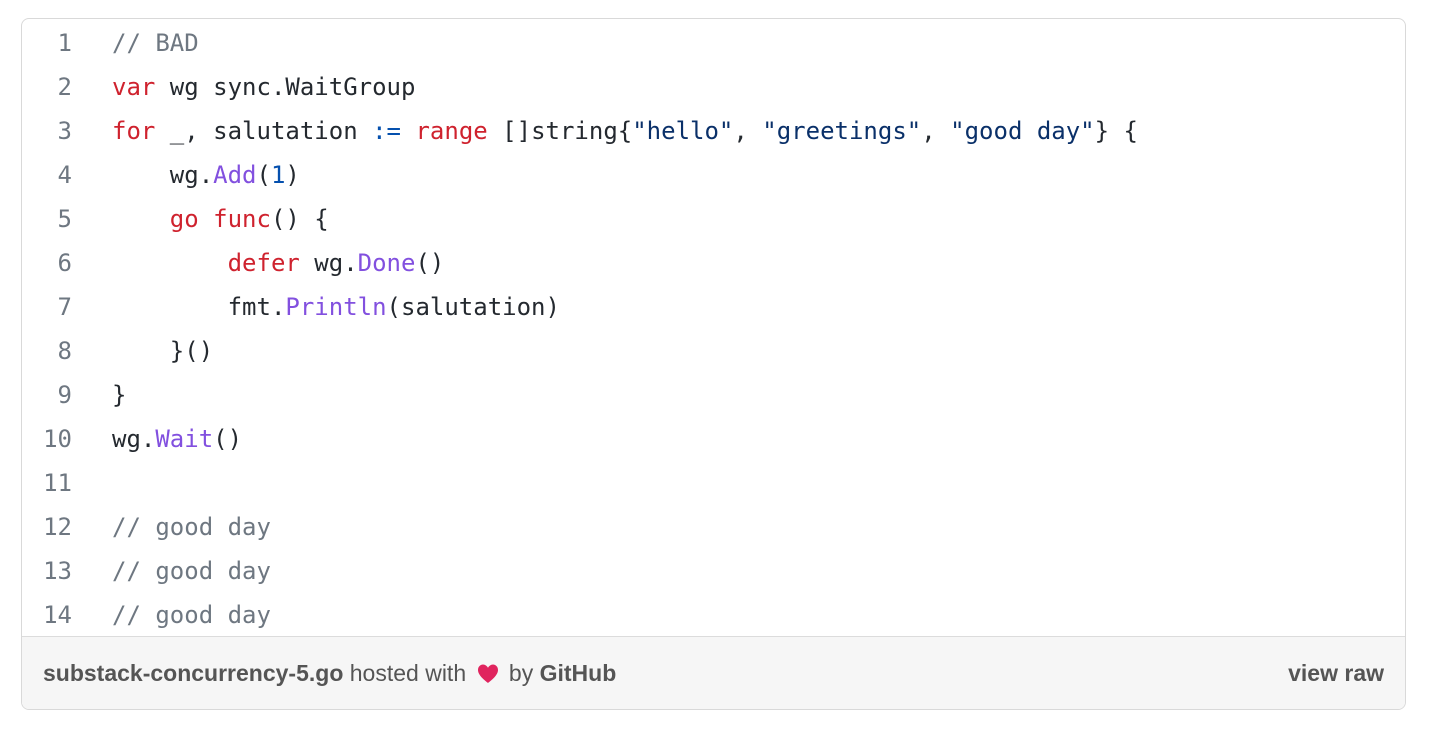  Describe the element at coordinates (57, 483) in the screenshot. I see `line-number: 11` at that location.